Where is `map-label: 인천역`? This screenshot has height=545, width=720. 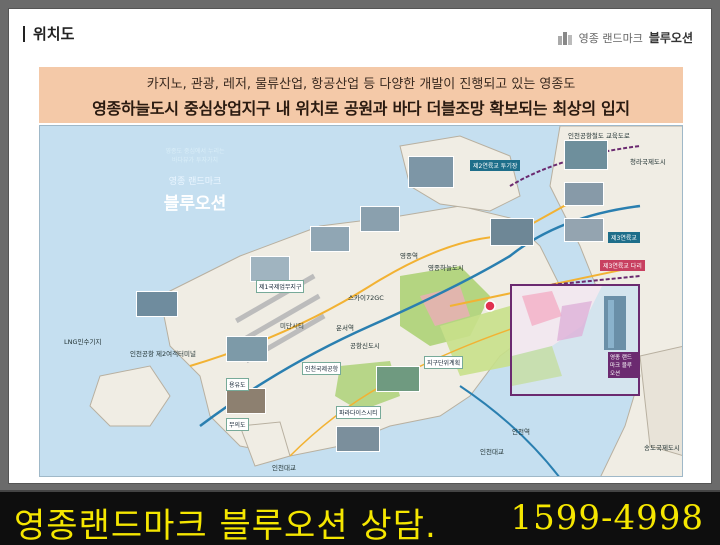
map-label: 인천역 is located at coordinates (521, 432).